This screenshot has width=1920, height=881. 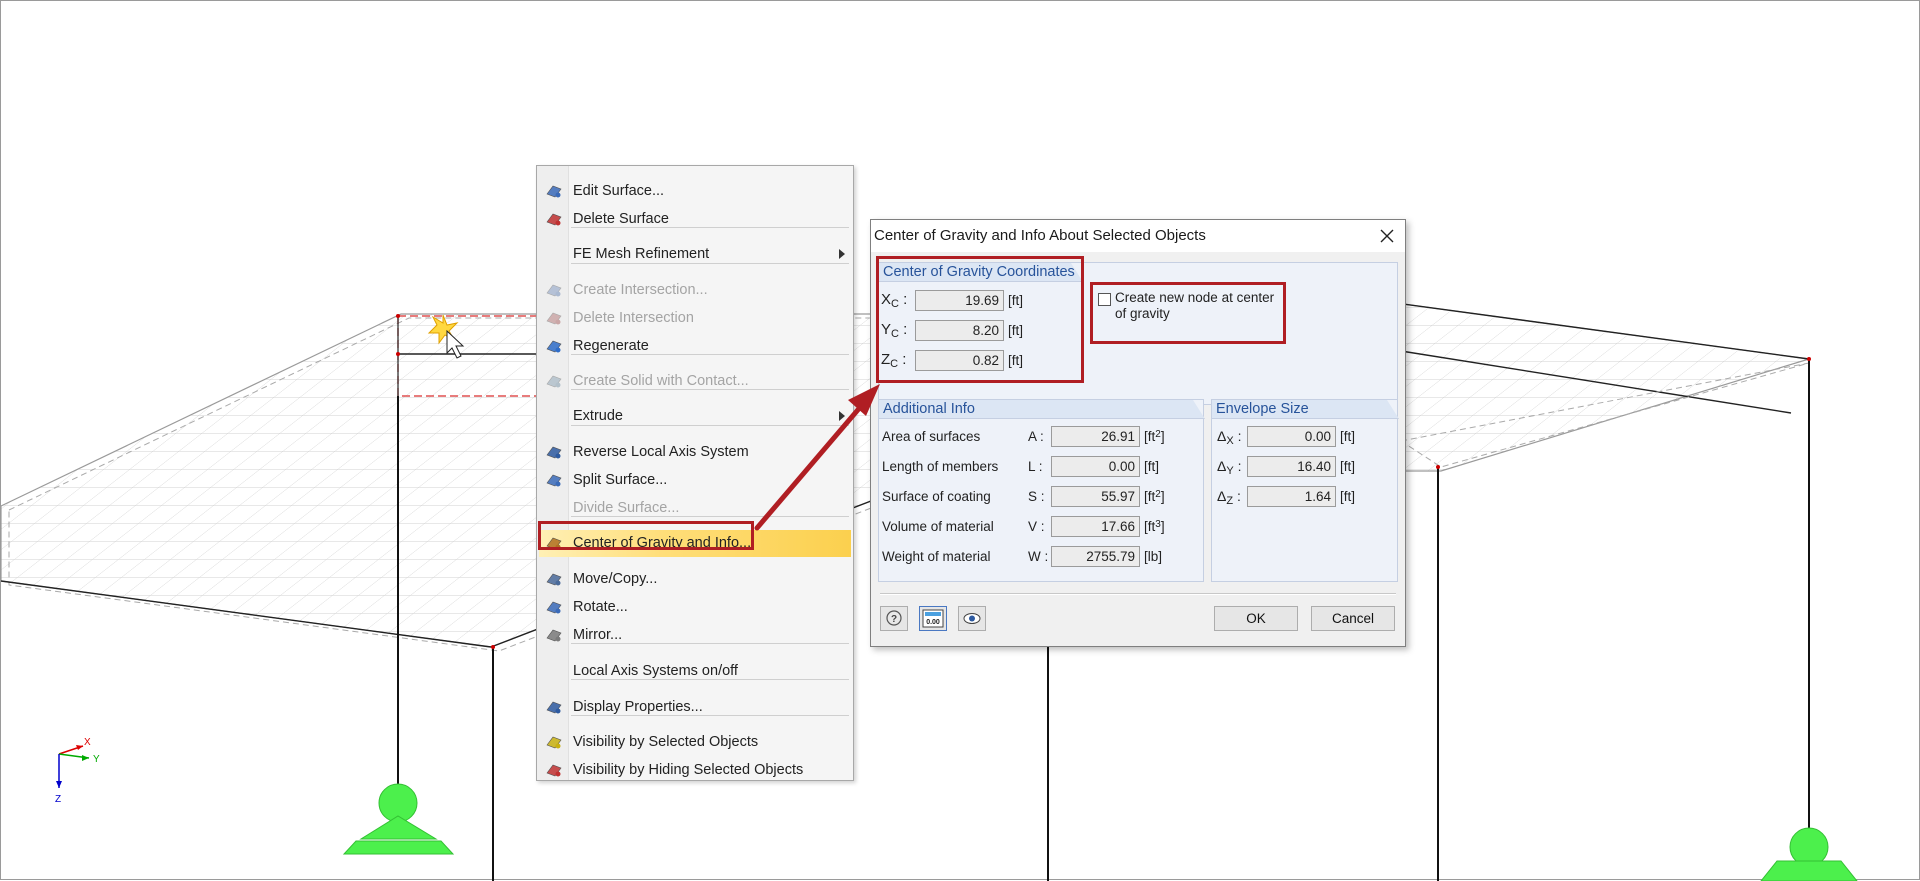 I want to click on envelope-axis: Y, so click(x=1230, y=471).